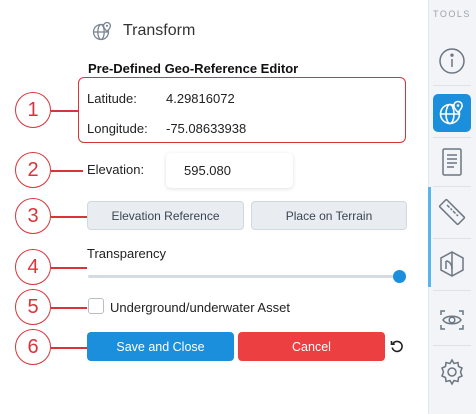 The image size is (476, 414). I want to click on transparency-slider-track, so click(244, 276).